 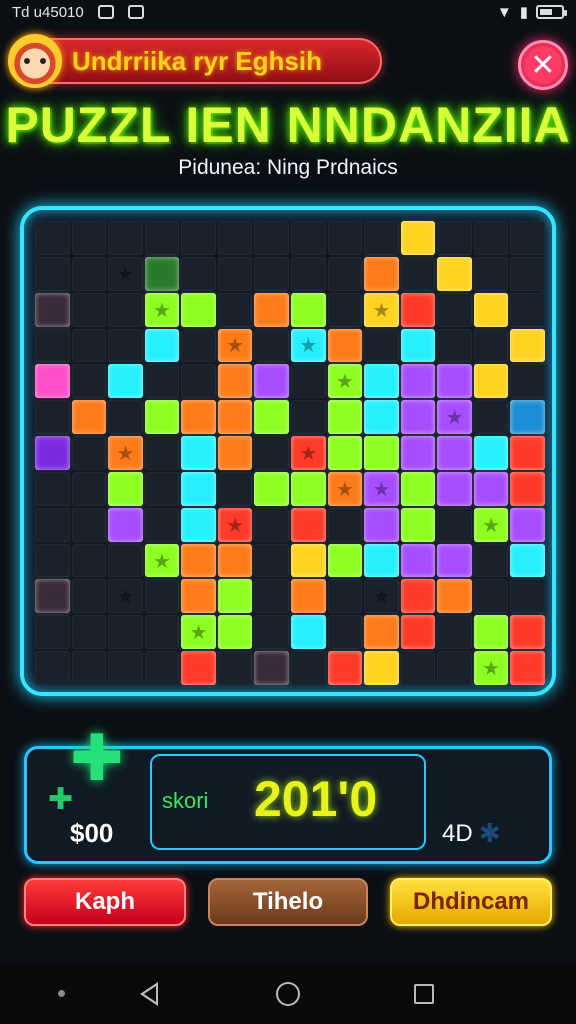 I want to click on red-button: Kaph, so click(x=105, y=902).